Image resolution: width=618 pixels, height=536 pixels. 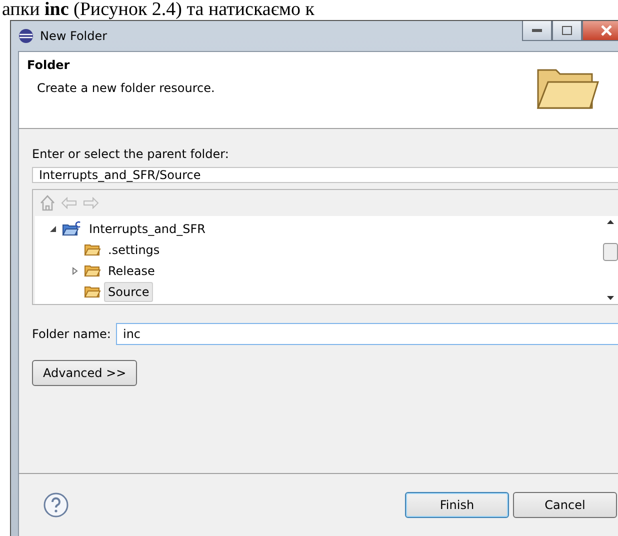 What do you see at coordinates (126, 88) in the screenshot?
I see `header-description: Create a new folder resource.` at bounding box center [126, 88].